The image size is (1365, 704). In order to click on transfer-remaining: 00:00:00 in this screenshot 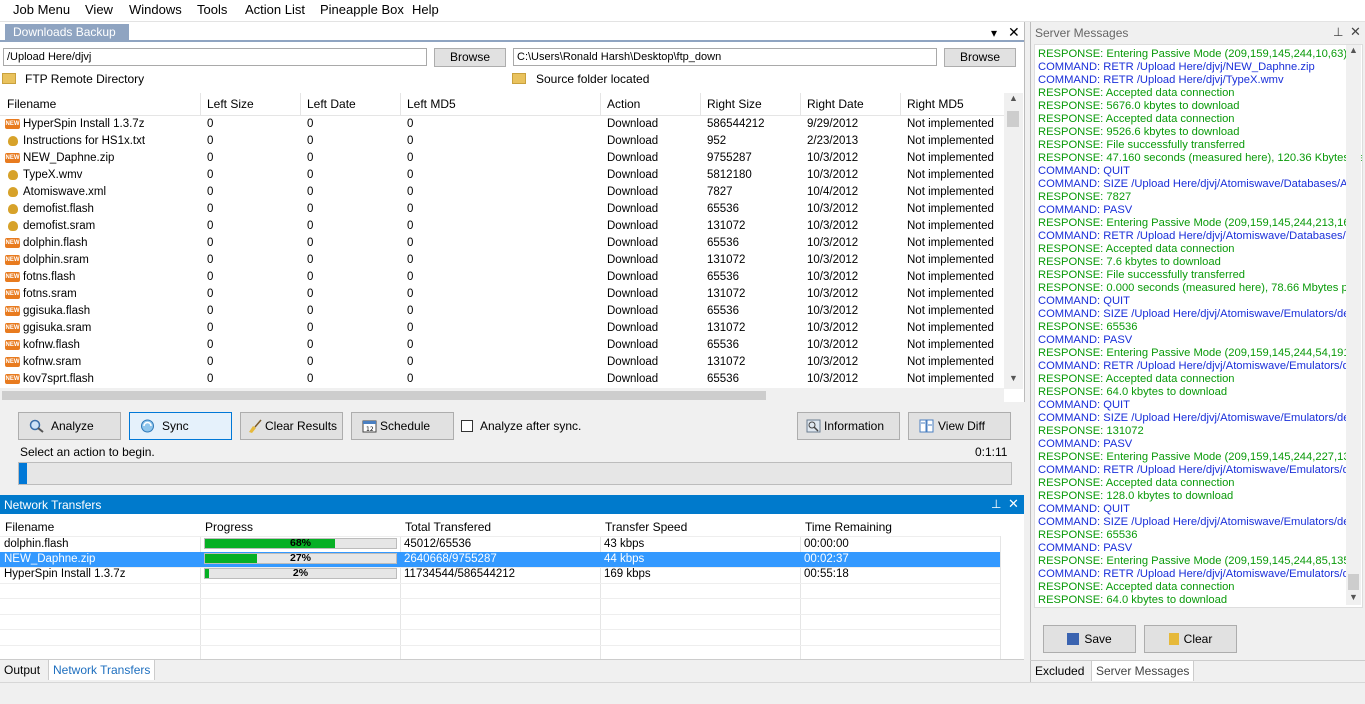, I will do `click(826, 544)`.